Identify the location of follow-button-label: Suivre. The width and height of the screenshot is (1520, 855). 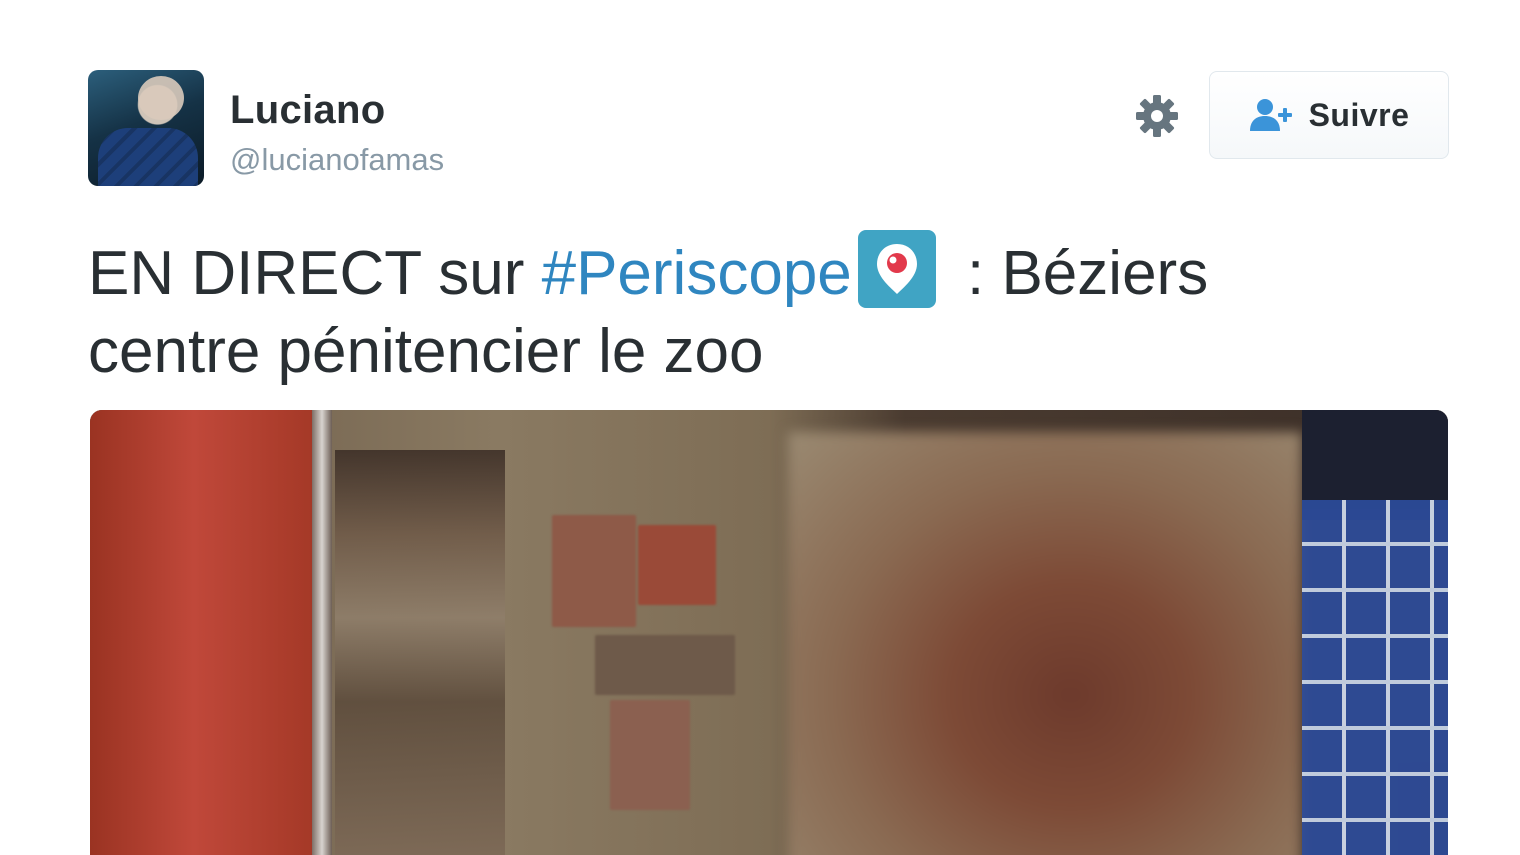
(1359, 114).